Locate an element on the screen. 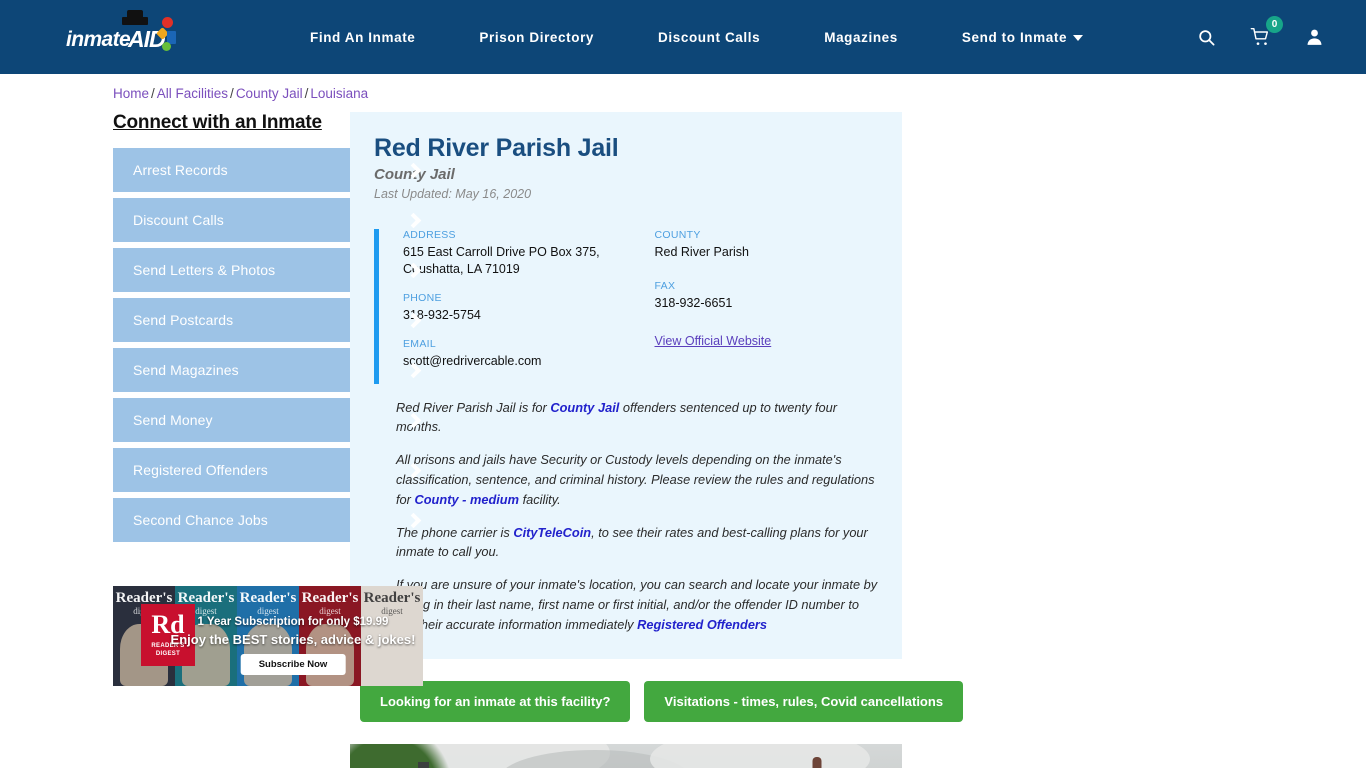  nav-item-send-to-inmate: Send to Inmate is located at coordinates (1022, 37).